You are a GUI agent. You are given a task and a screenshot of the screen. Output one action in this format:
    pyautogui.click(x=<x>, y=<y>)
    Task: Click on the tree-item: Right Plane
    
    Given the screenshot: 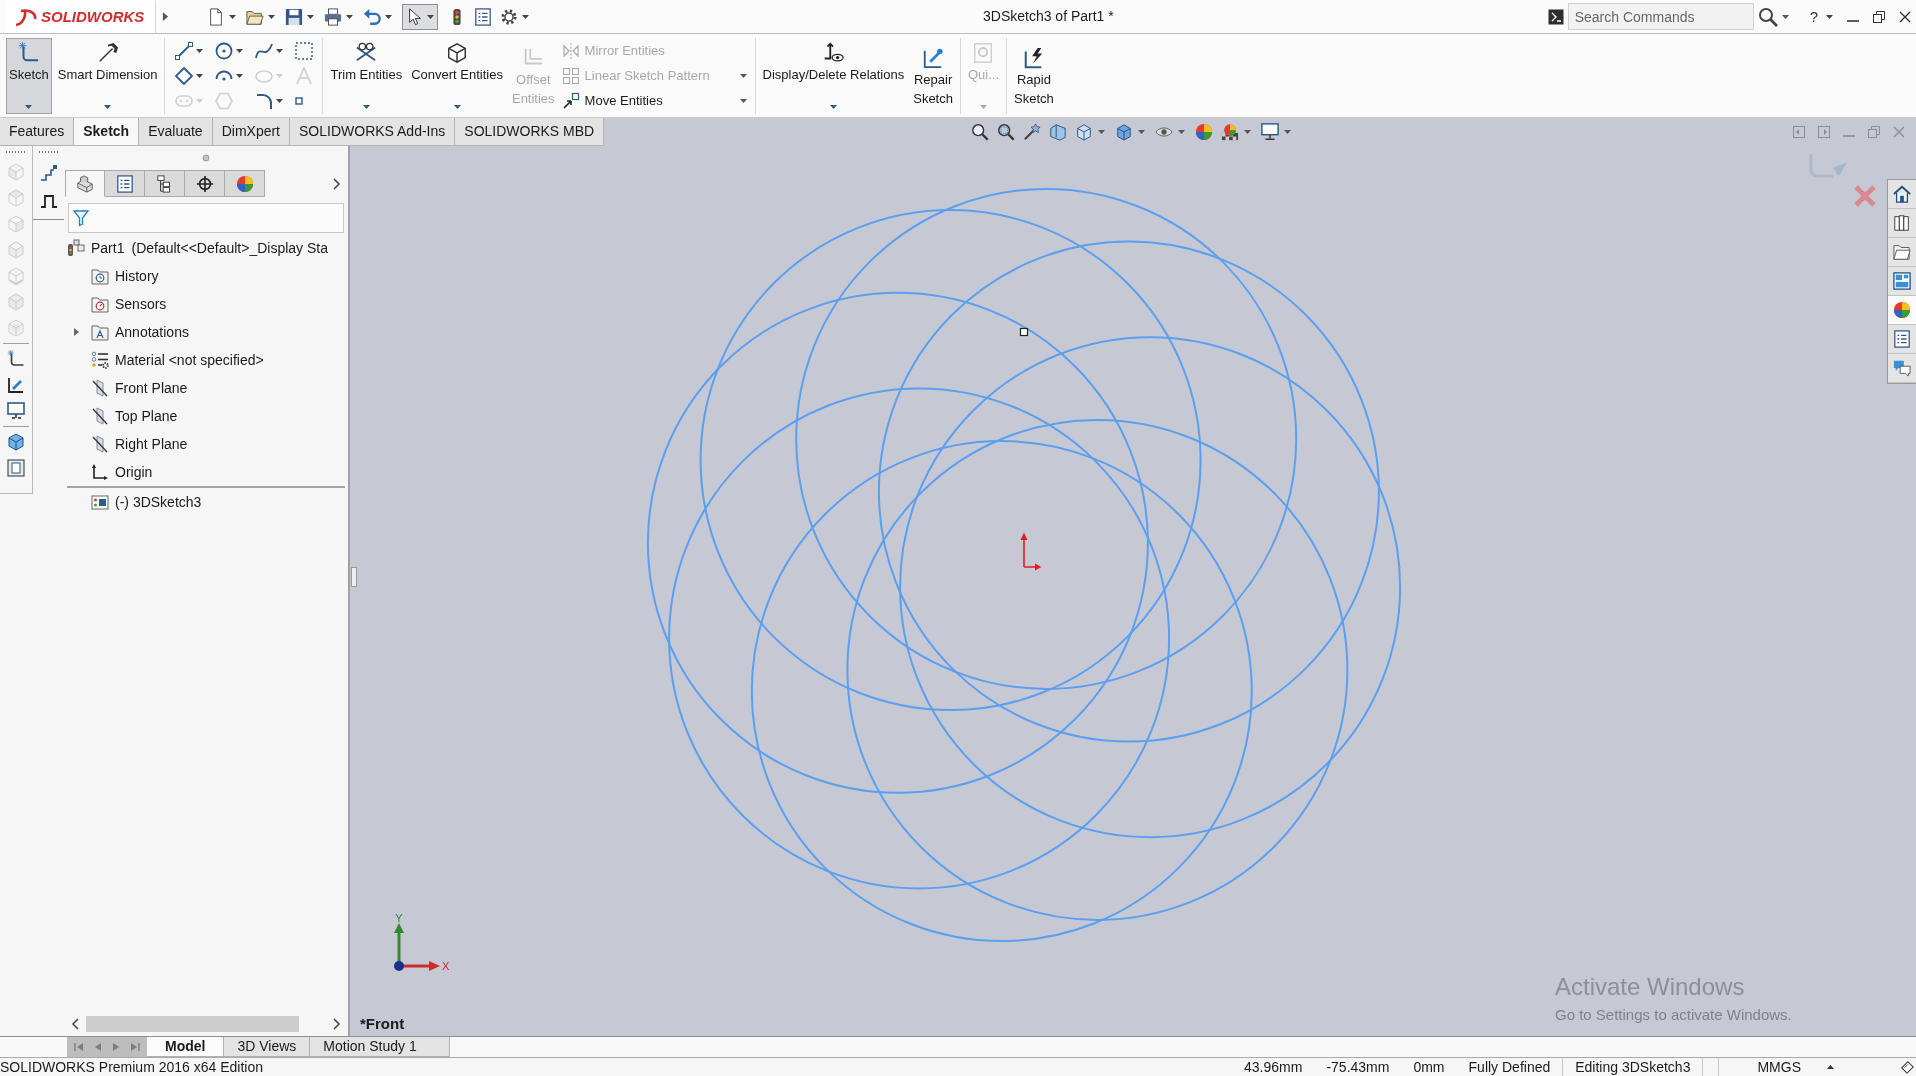 What is the action you would take?
    pyautogui.click(x=151, y=444)
    